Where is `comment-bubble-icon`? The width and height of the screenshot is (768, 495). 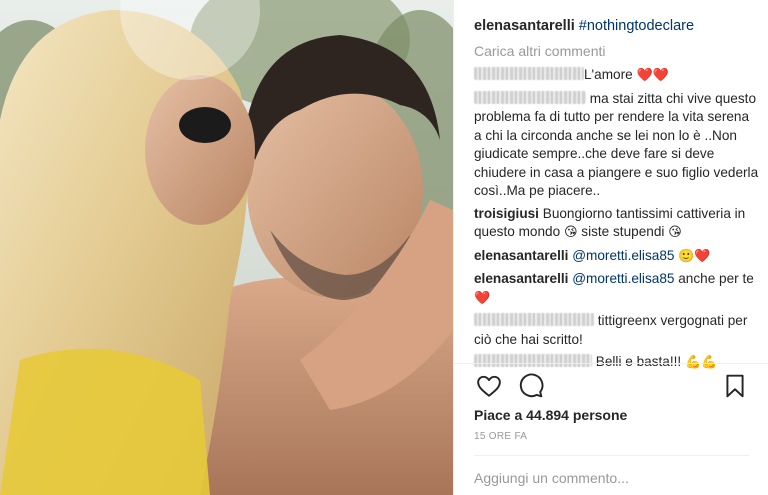 comment-bubble-icon is located at coordinates (531, 385).